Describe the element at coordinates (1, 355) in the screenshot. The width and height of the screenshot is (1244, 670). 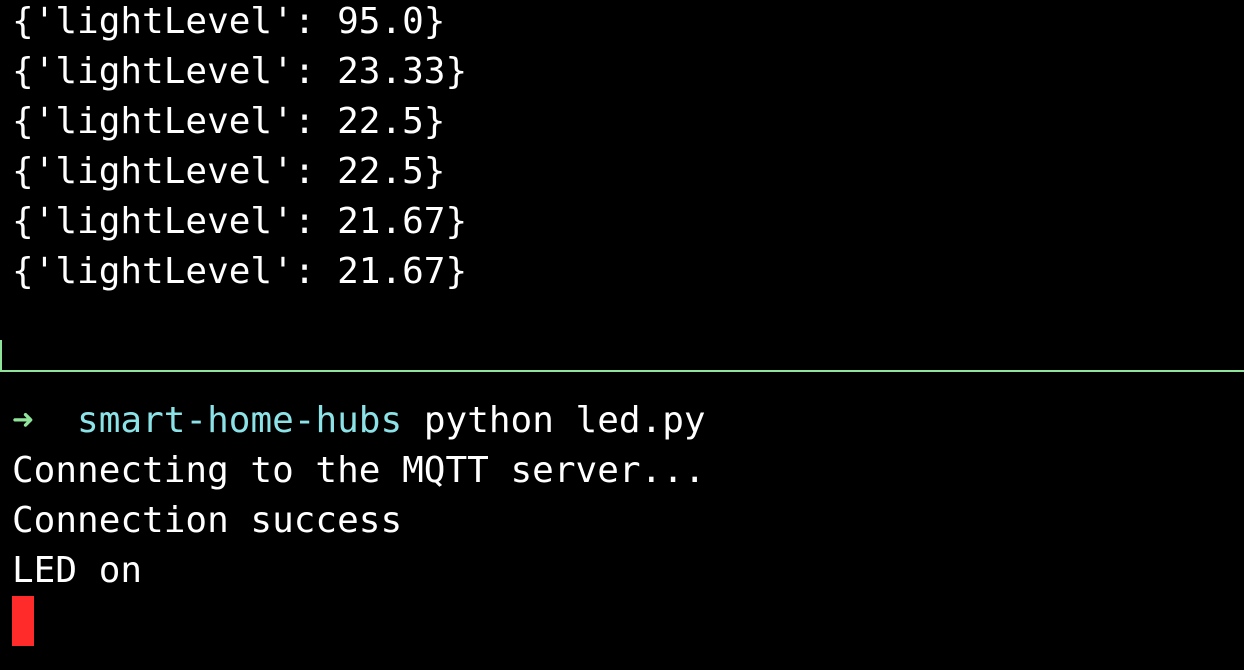
I see `pane-border-left` at that location.